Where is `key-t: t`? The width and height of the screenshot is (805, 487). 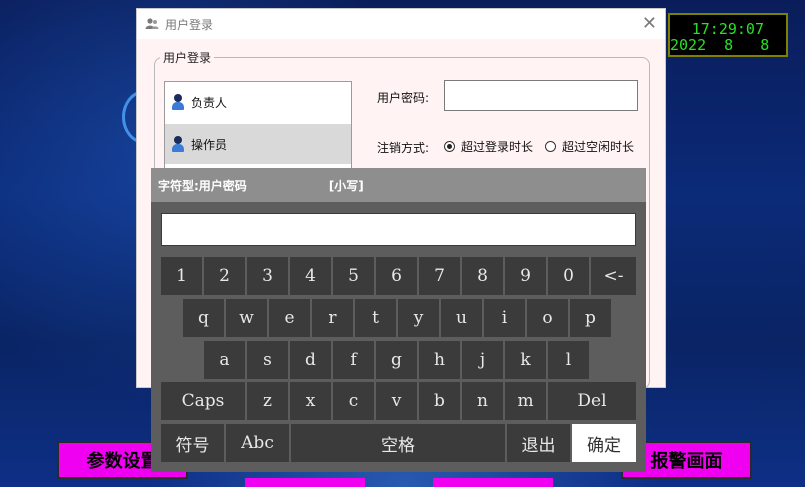
key-t: t is located at coordinates (375, 318).